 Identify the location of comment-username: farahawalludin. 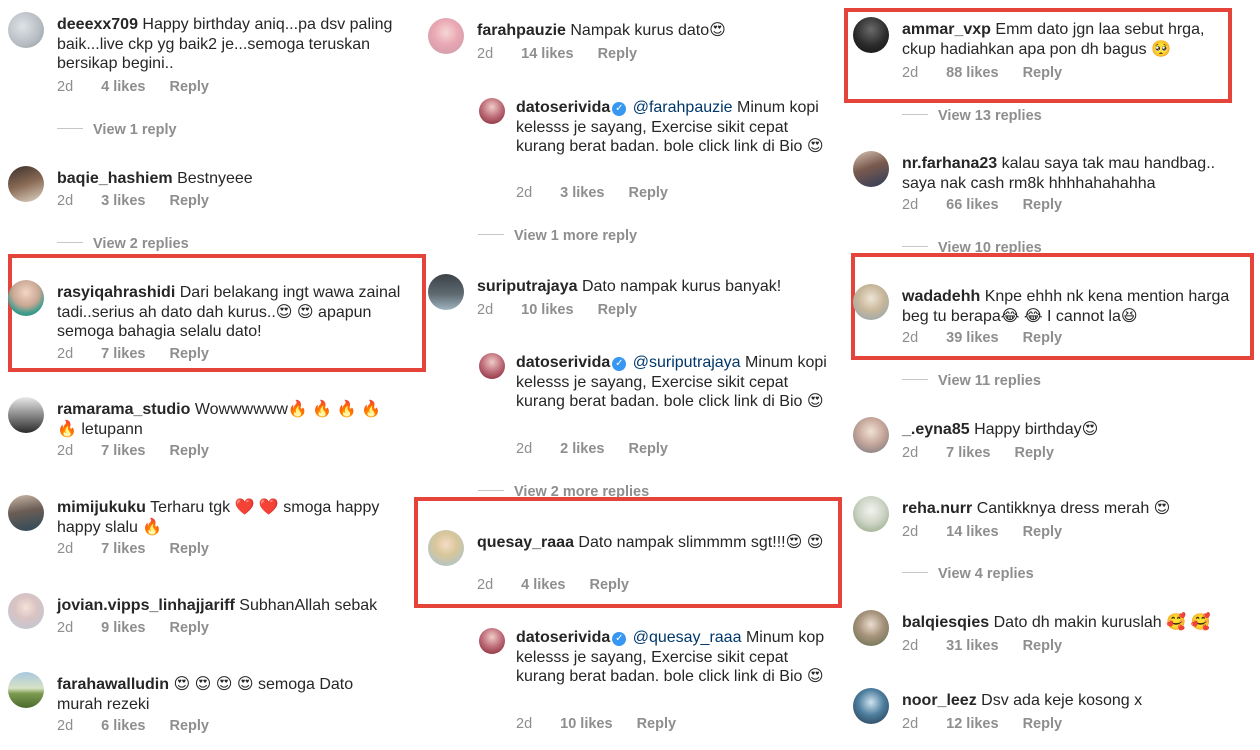
(113, 684).